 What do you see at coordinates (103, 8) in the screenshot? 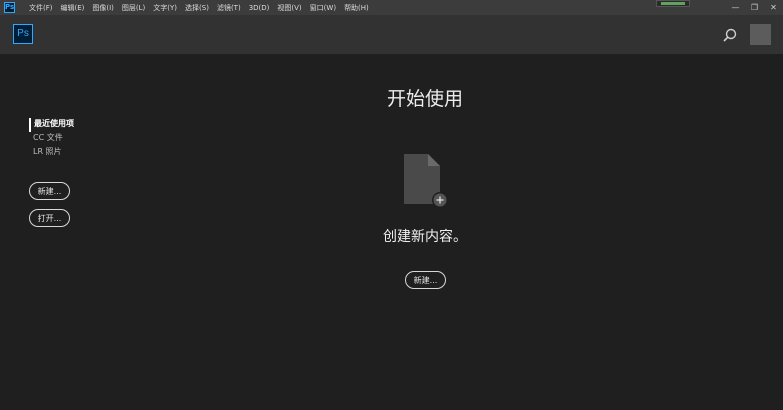
I see `menu-image: 图像(I)` at bounding box center [103, 8].